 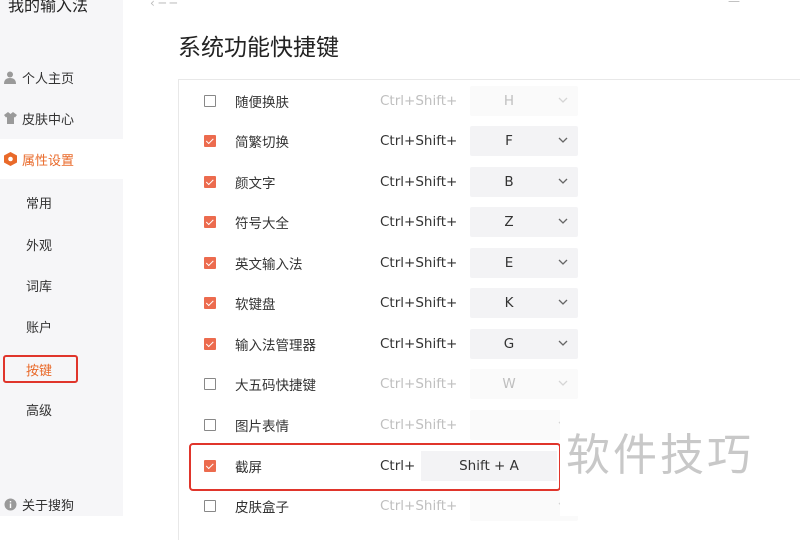 I want to click on shortcut-row: 软键盘 Ctrl+Shift+ K, so click(x=489, y=303).